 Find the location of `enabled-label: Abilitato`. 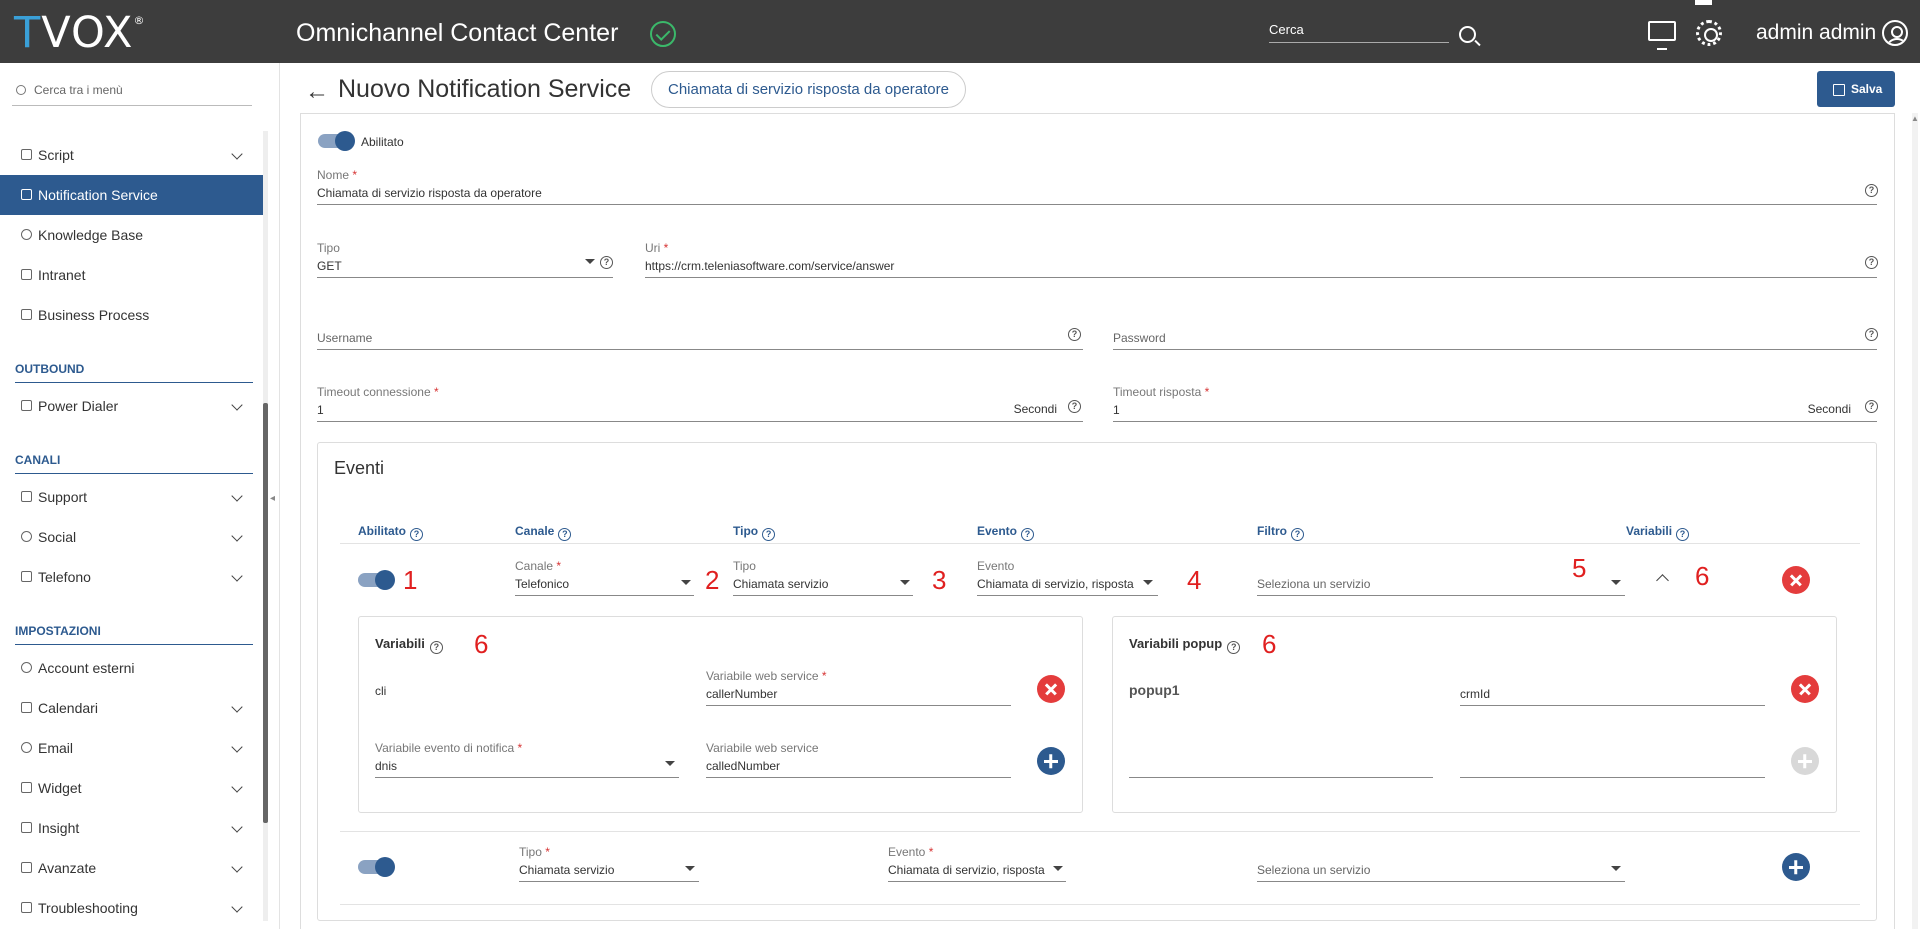

enabled-label: Abilitato is located at coordinates (382, 142).